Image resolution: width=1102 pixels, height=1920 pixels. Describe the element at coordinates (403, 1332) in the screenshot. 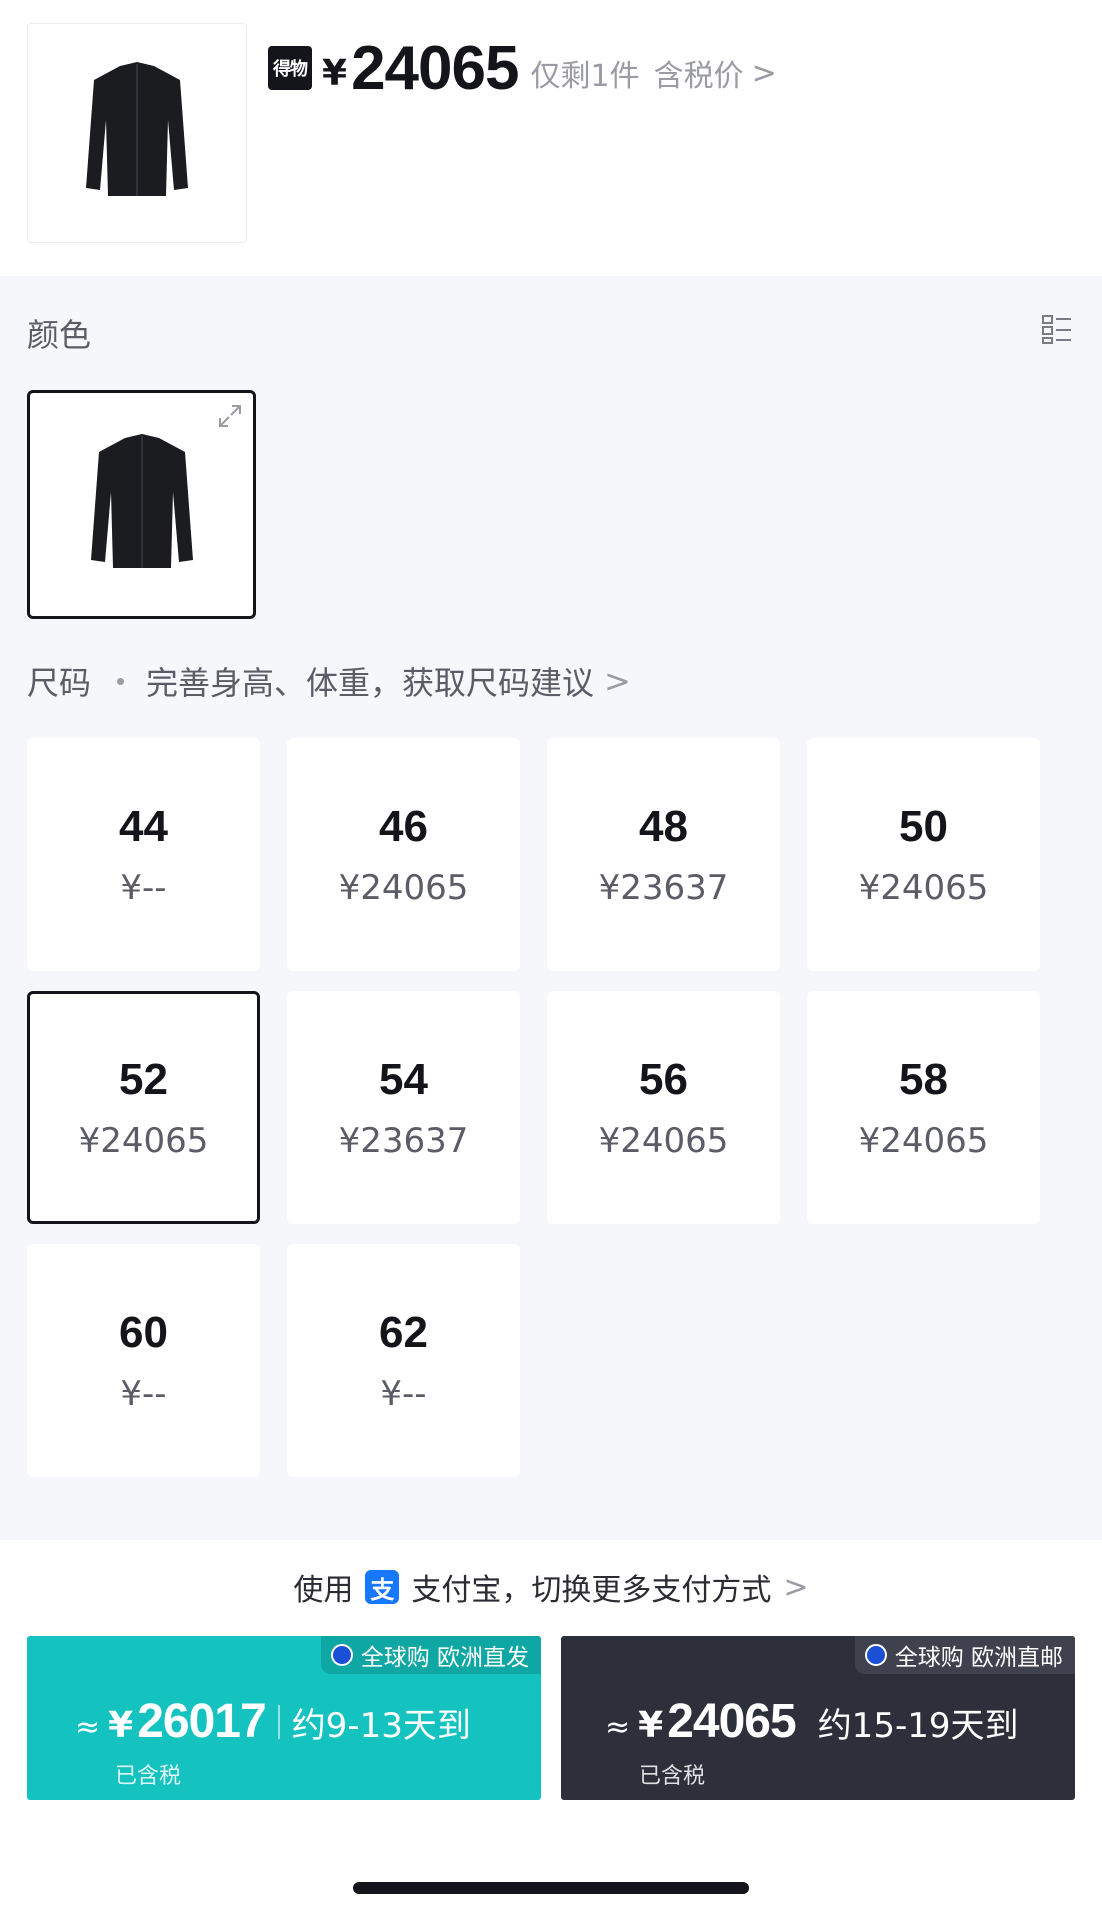

I see `size-number: 62` at that location.